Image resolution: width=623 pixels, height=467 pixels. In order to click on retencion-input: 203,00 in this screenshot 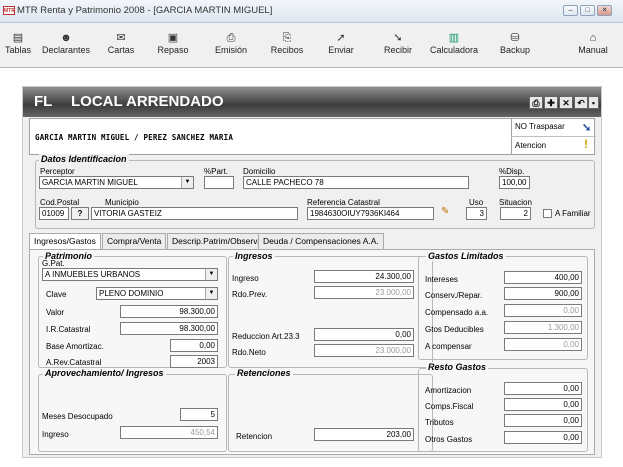, I will do `click(364, 434)`.